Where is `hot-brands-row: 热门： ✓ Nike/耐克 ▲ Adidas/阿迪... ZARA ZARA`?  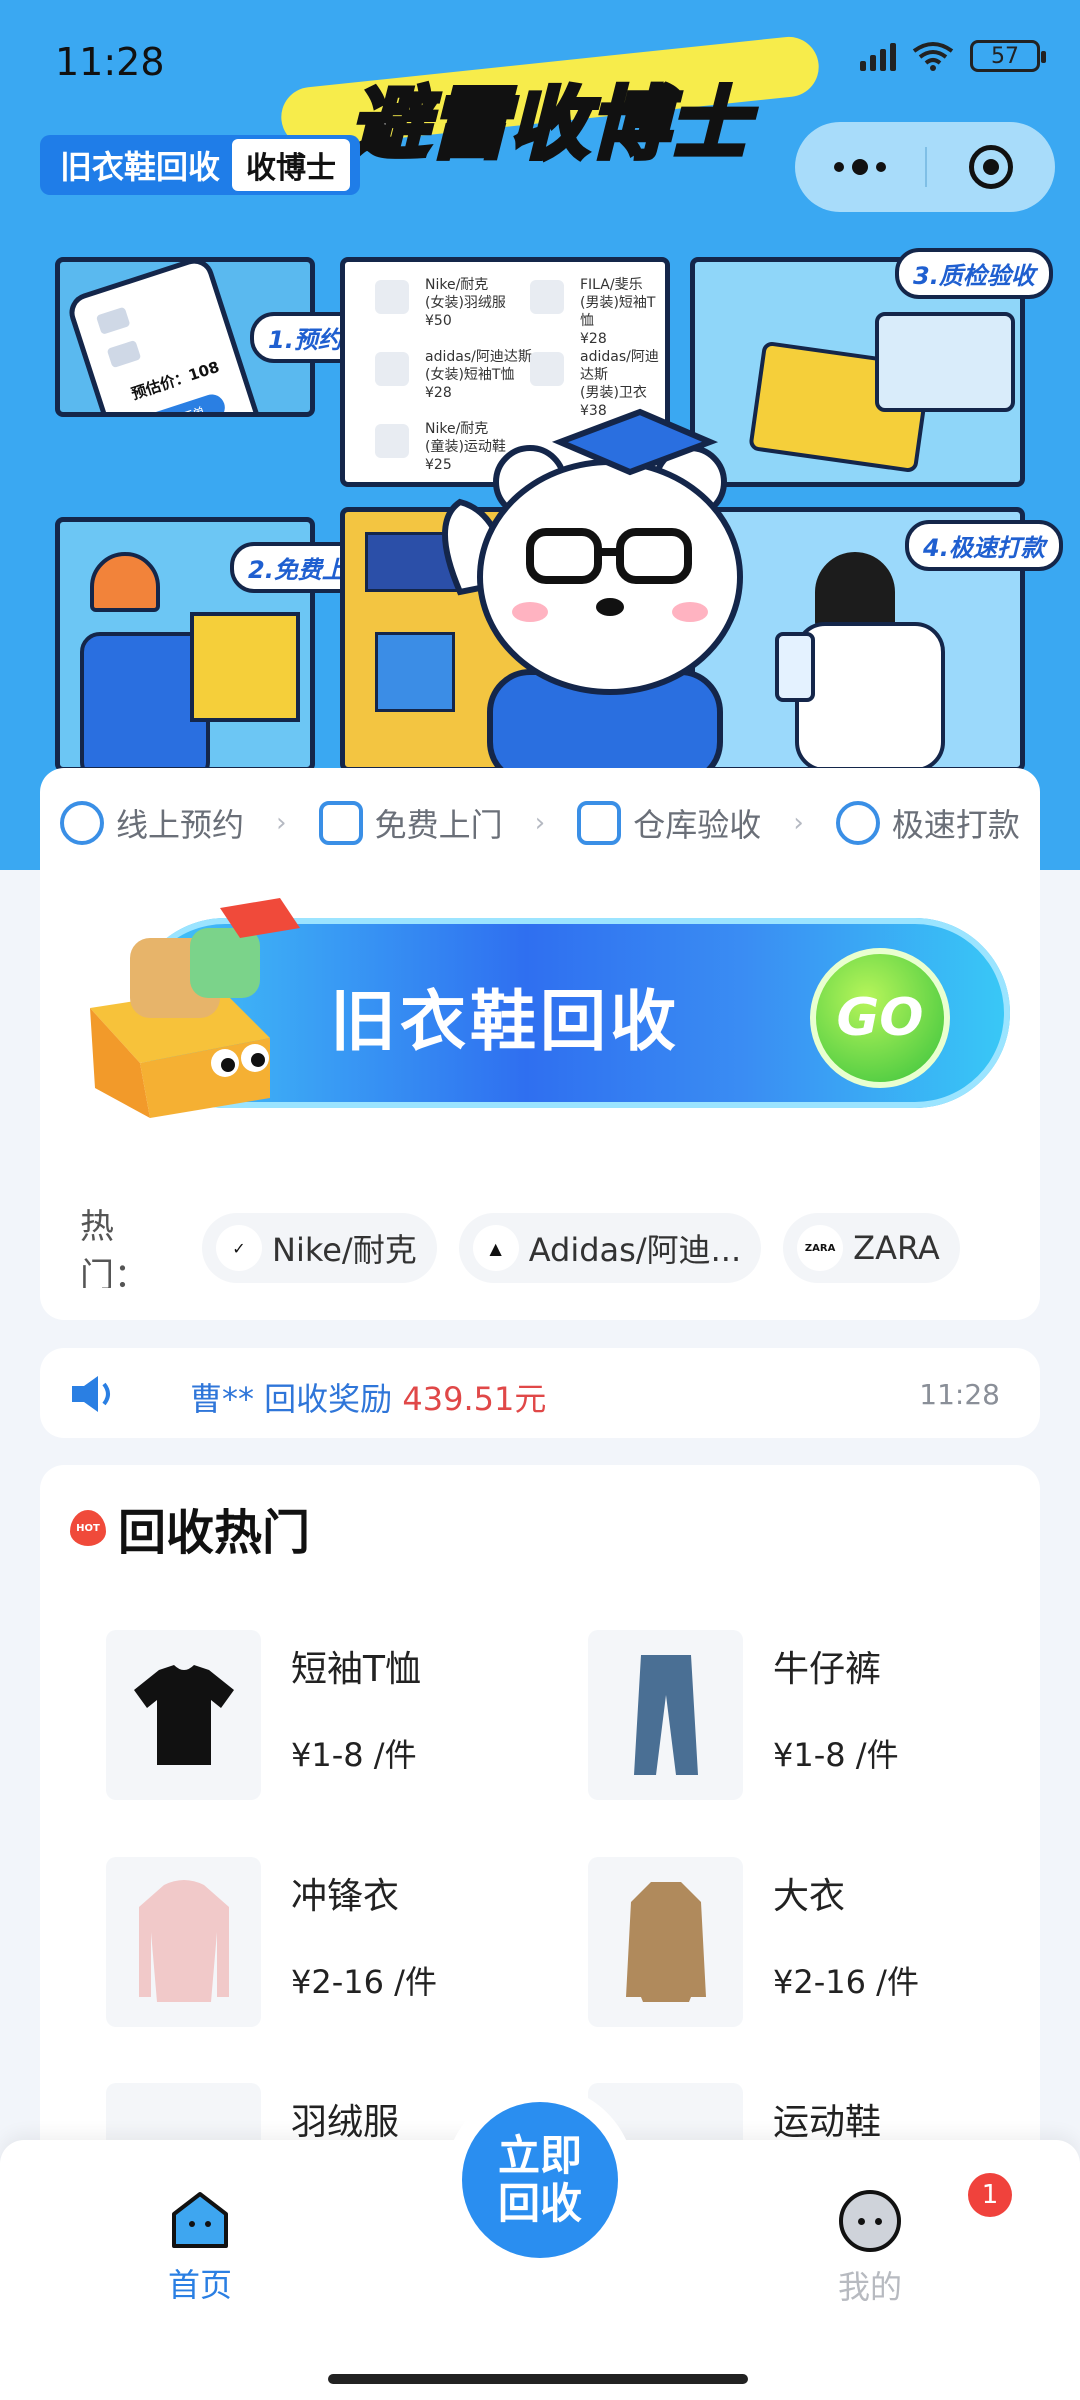 hot-brands-row: 热门： ✓ Nike/耐克 ▲ Adidas/阿迪... ZARA ZARA is located at coordinates (545, 1248).